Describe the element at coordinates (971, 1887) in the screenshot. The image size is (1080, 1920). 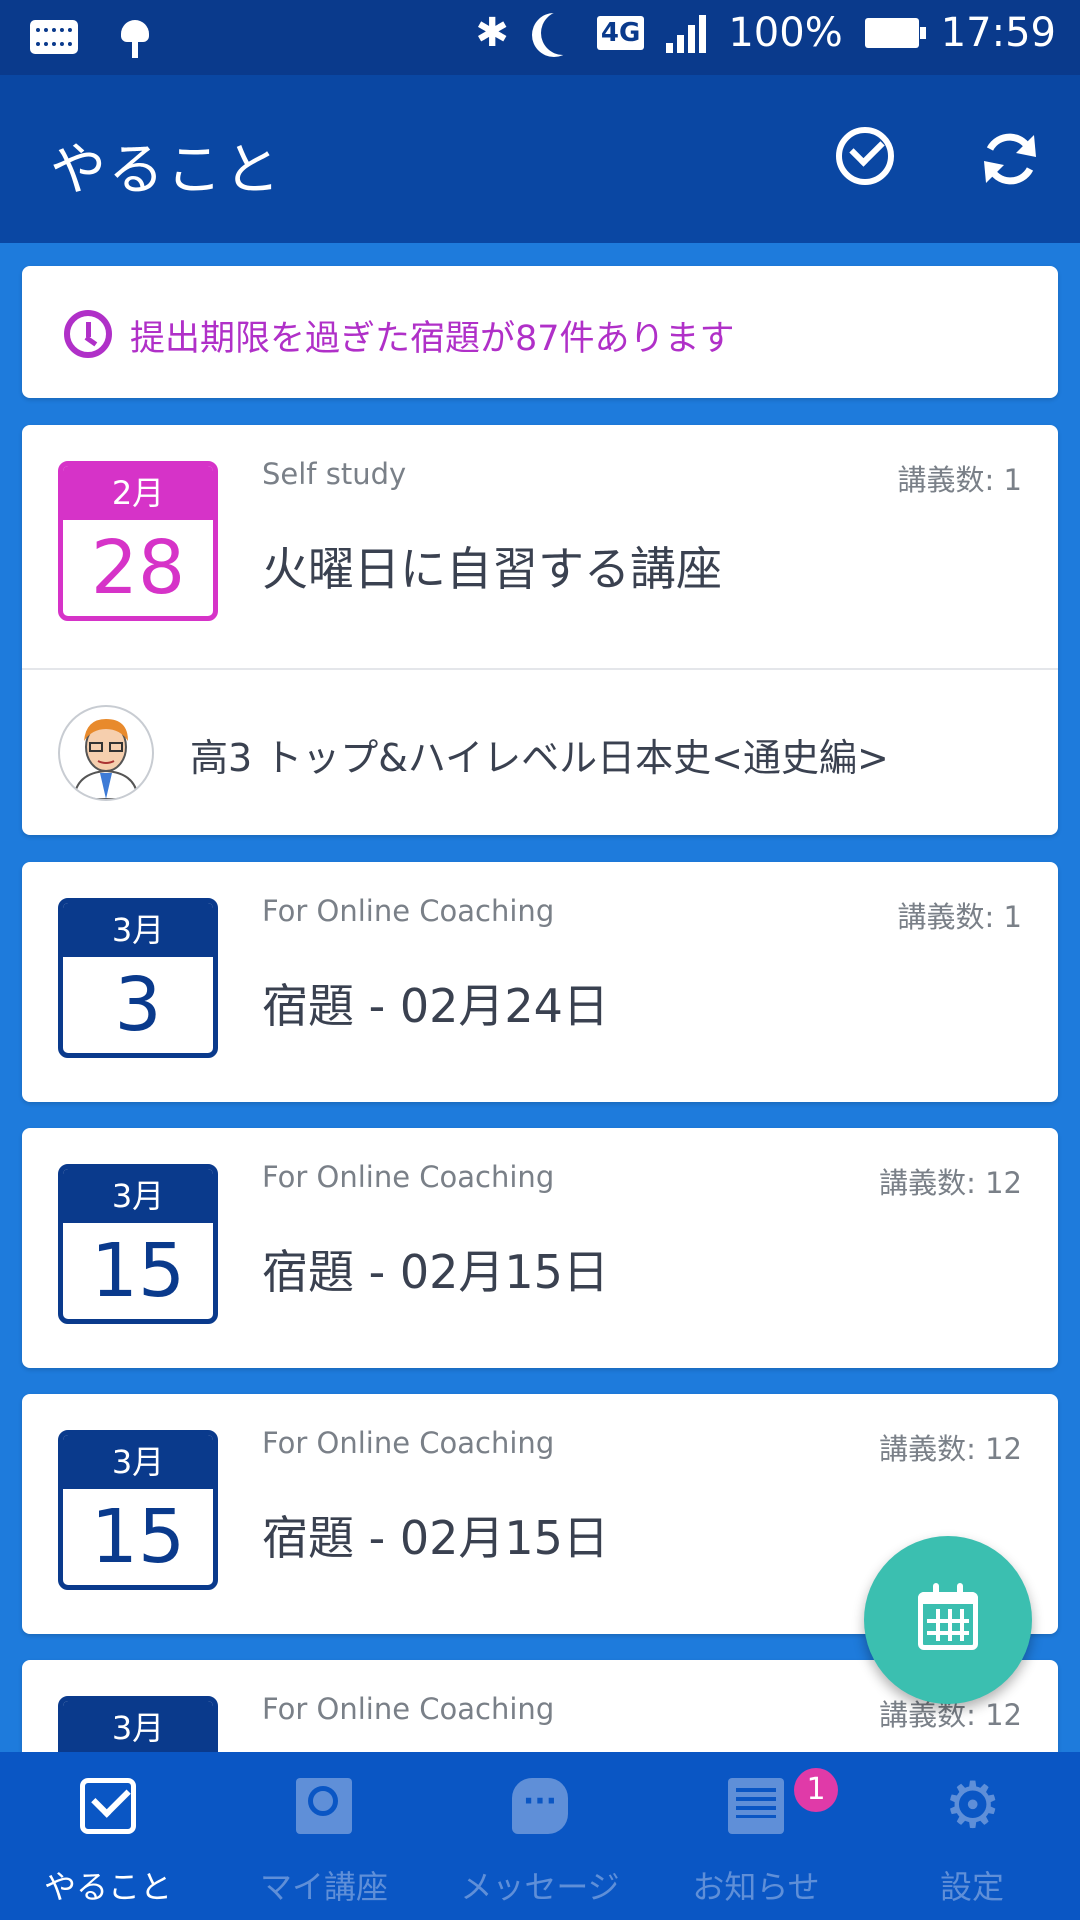
I see `tab-label: 設定` at that location.